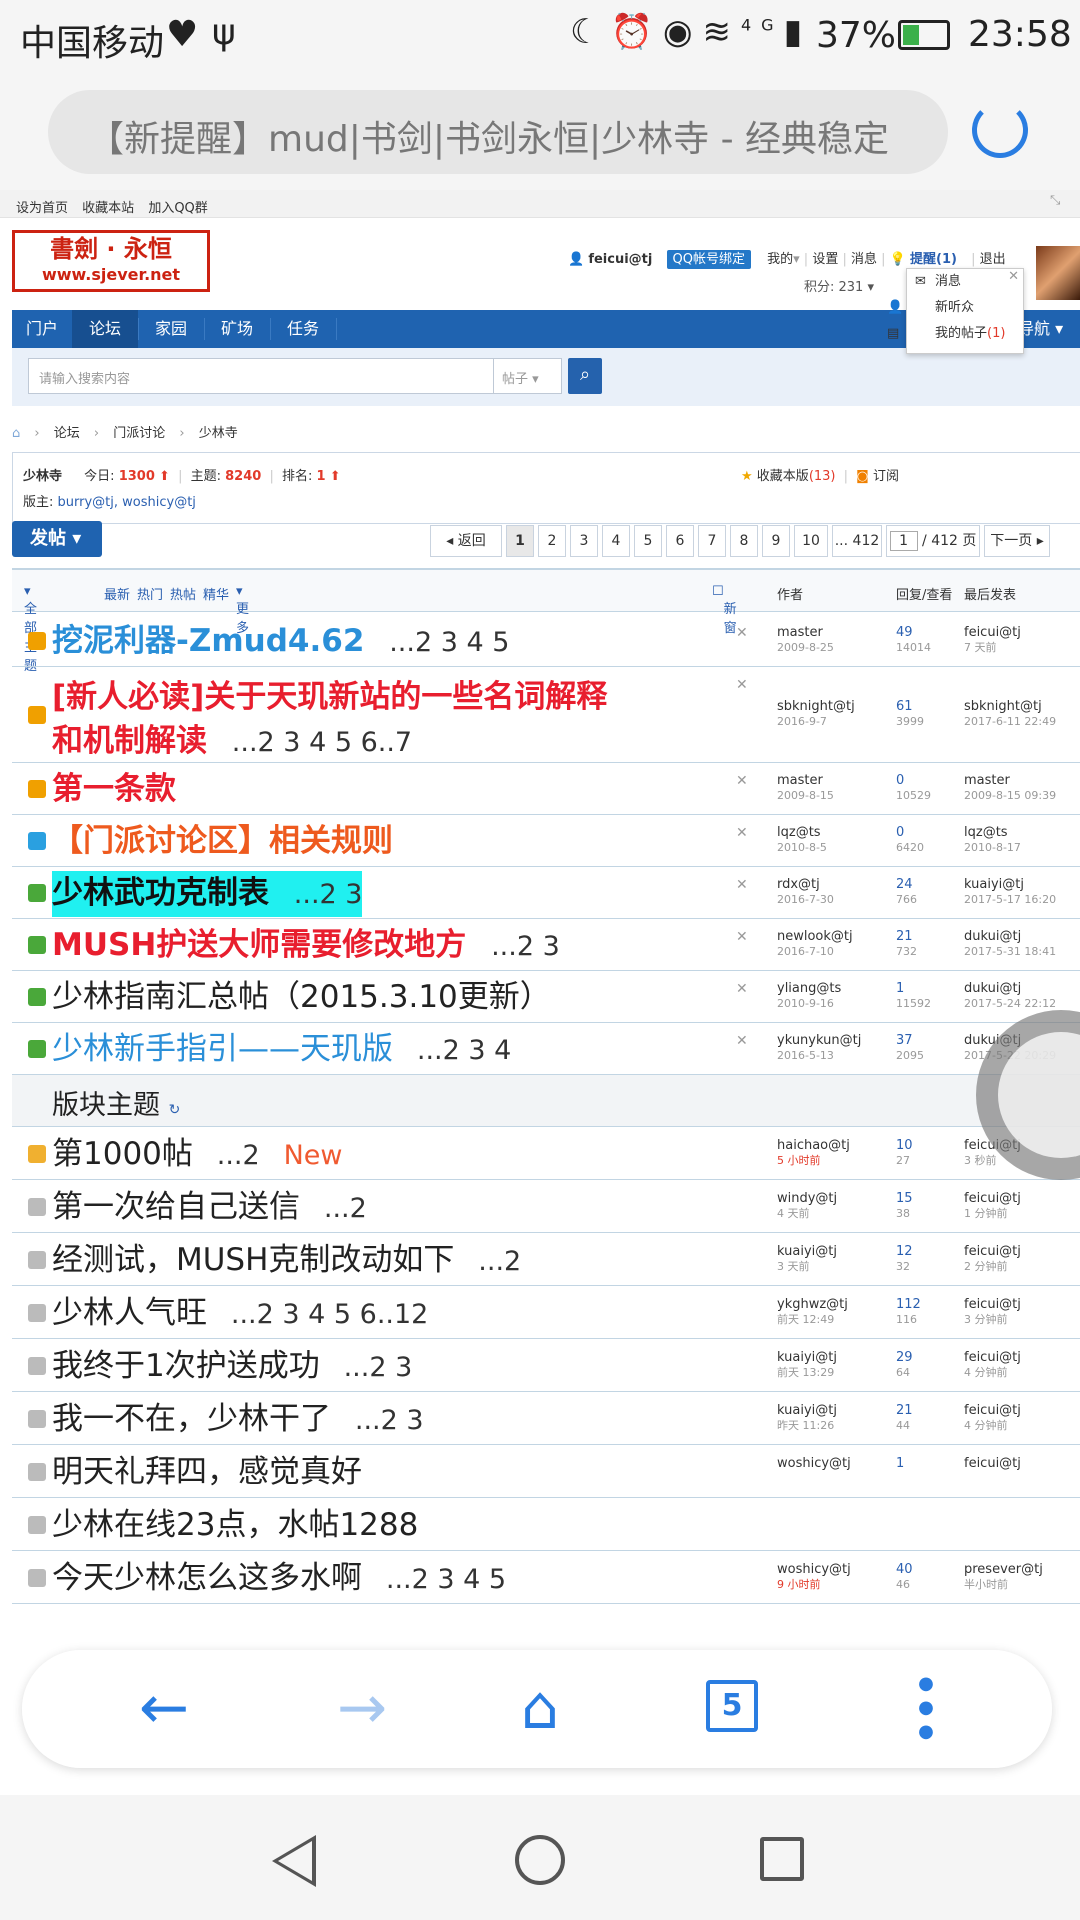  Describe the element at coordinates (812, 1304) in the screenshot. I see `author: ykghwz@tj` at that location.